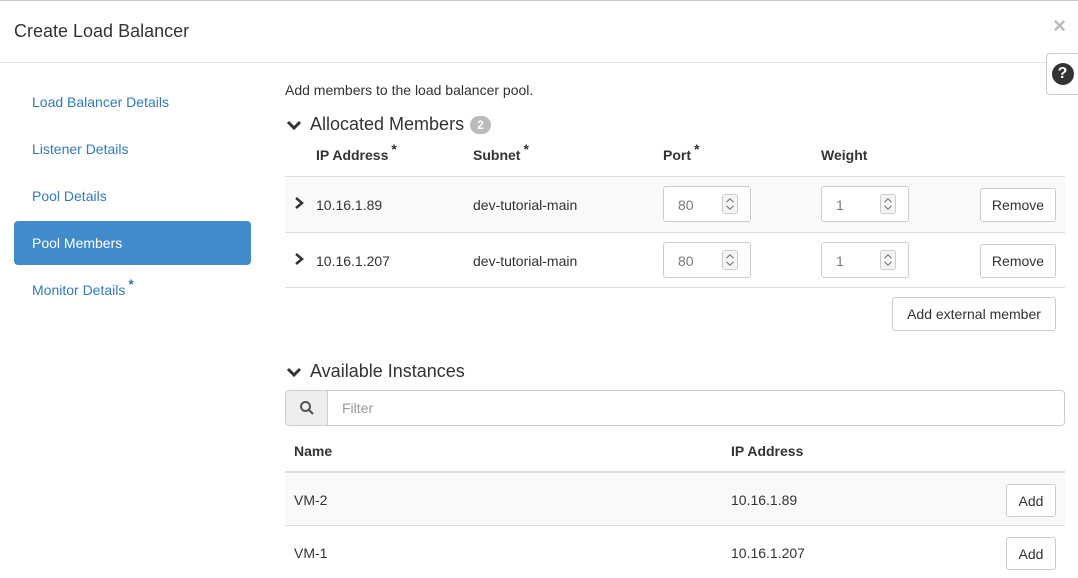 The height and width of the screenshot is (578, 1078). What do you see at coordinates (539, 31) in the screenshot?
I see `modal-header: Create Load Balancer ×` at bounding box center [539, 31].